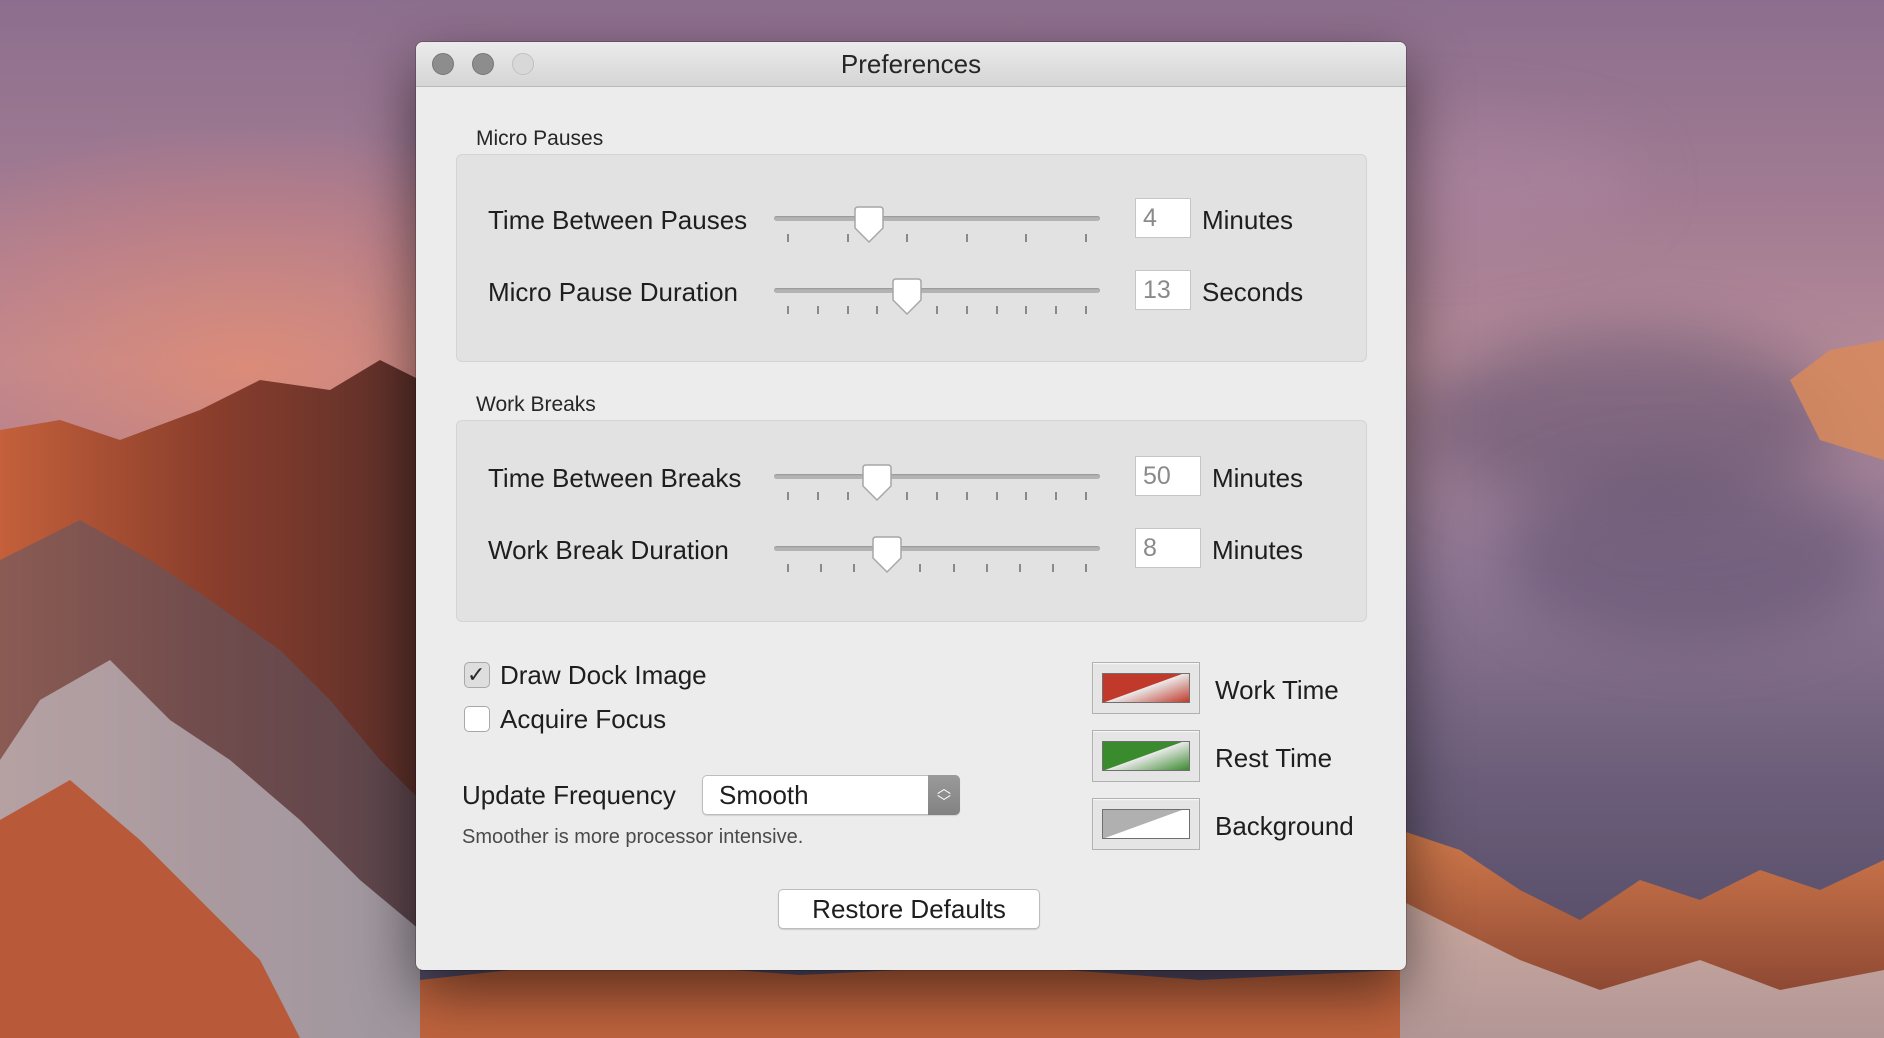 The height and width of the screenshot is (1038, 1884). I want to click on window-title: Preferences, so click(911, 64).